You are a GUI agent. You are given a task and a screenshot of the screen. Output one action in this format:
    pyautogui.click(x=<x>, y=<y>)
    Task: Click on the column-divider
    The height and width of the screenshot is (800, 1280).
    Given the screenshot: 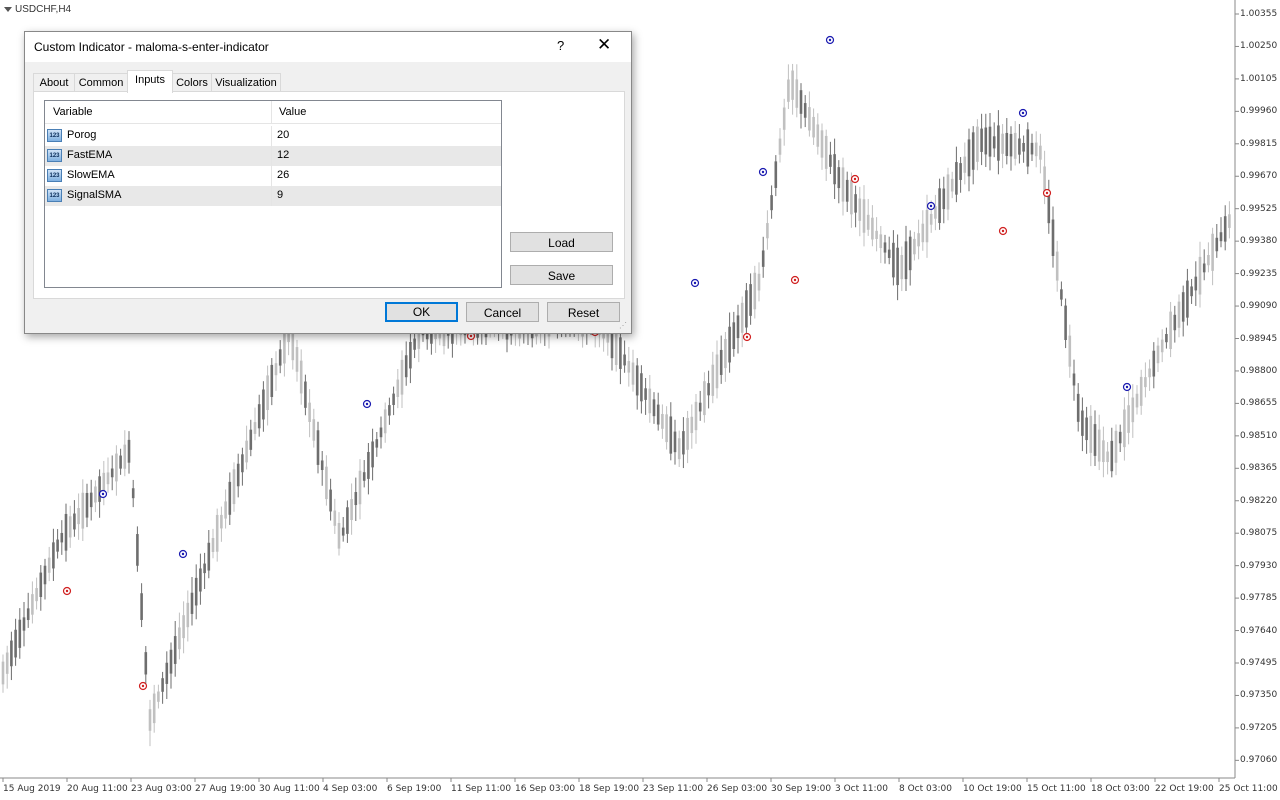 What is the action you would take?
    pyautogui.click(x=271, y=112)
    